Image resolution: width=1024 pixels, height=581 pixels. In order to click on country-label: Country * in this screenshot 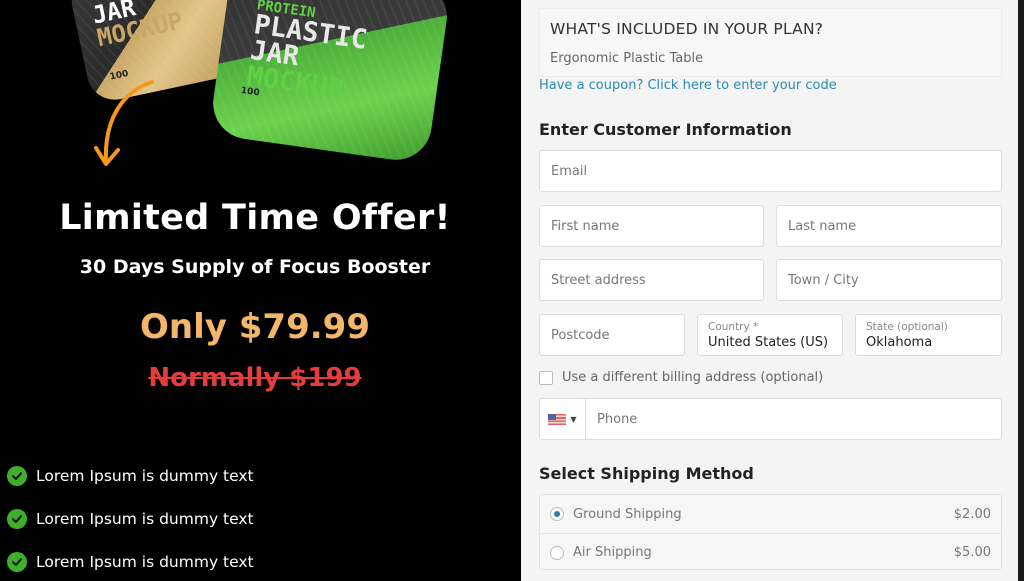, I will do `click(733, 327)`.